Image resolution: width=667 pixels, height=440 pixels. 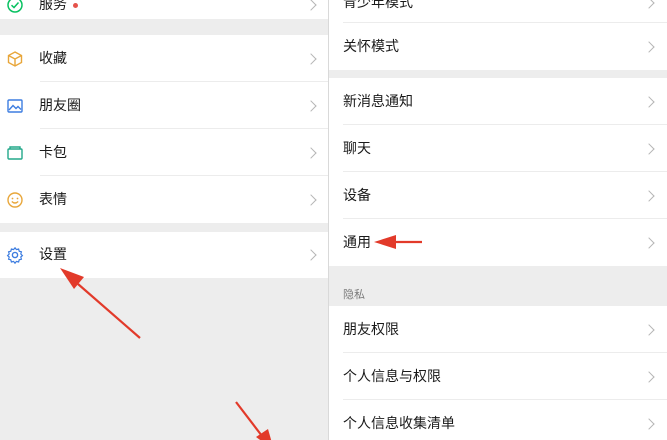 What do you see at coordinates (75, 5) in the screenshot?
I see `notification-badge` at bounding box center [75, 5].